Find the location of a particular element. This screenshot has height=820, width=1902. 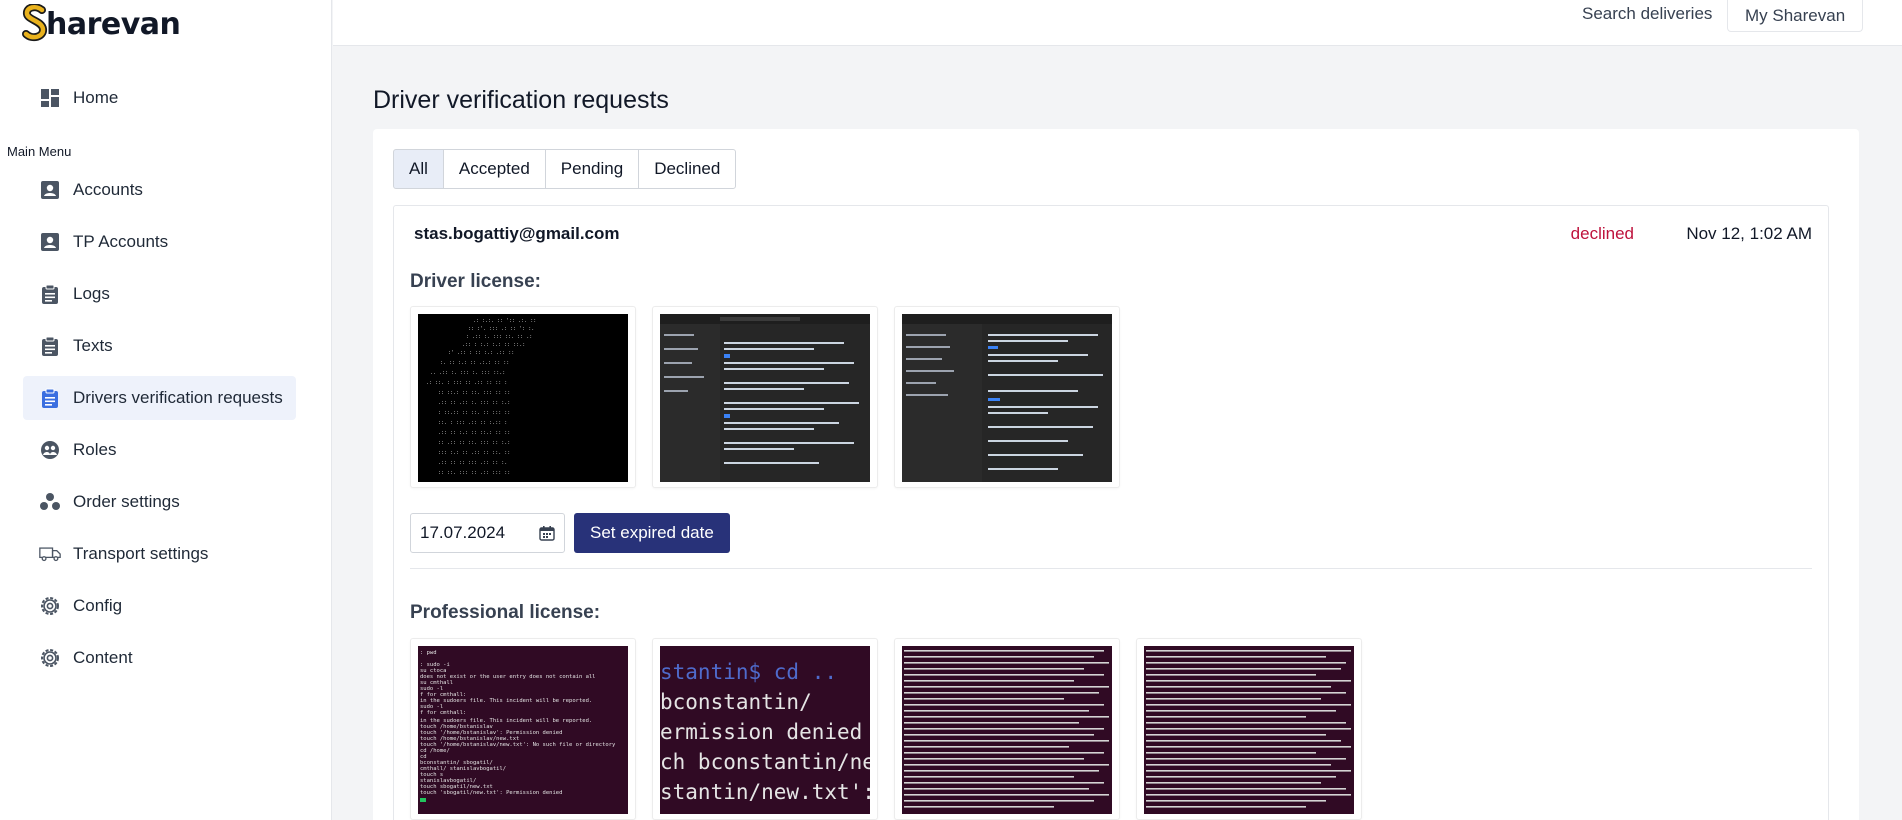

request-date: Nov 12, 1:02 AM is located at coordinates (1749, 233).